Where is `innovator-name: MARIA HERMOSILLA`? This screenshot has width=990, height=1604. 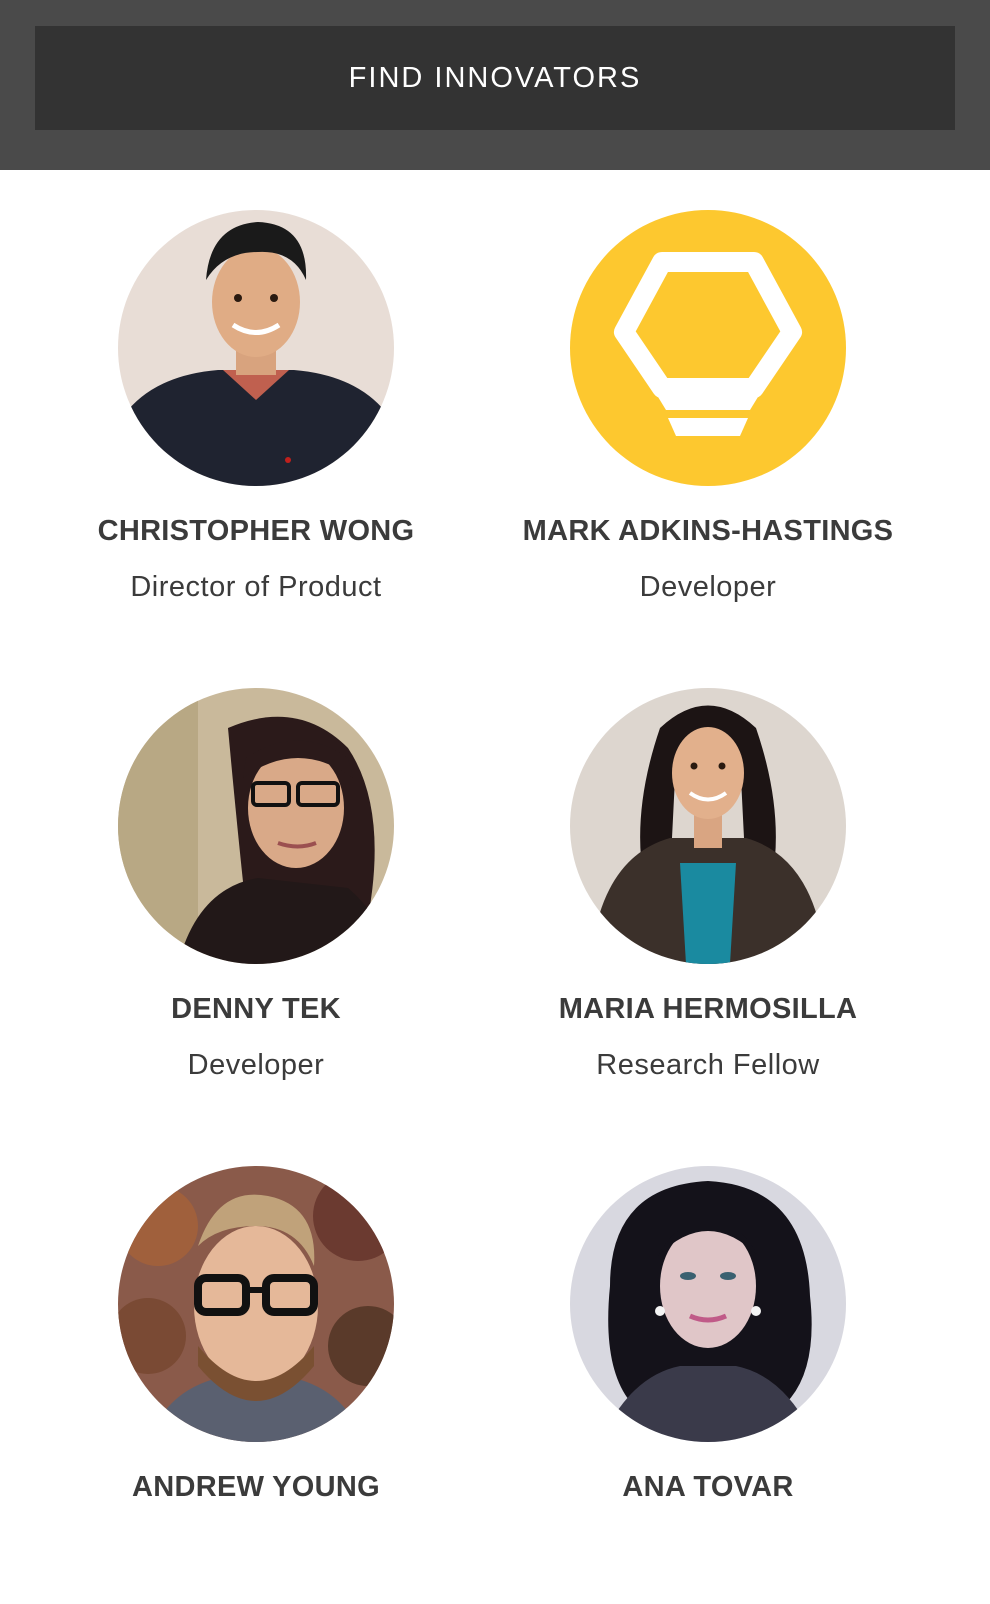
innovator-name: MARIA HERMOSILLA is located at coordinates (708, 1009).